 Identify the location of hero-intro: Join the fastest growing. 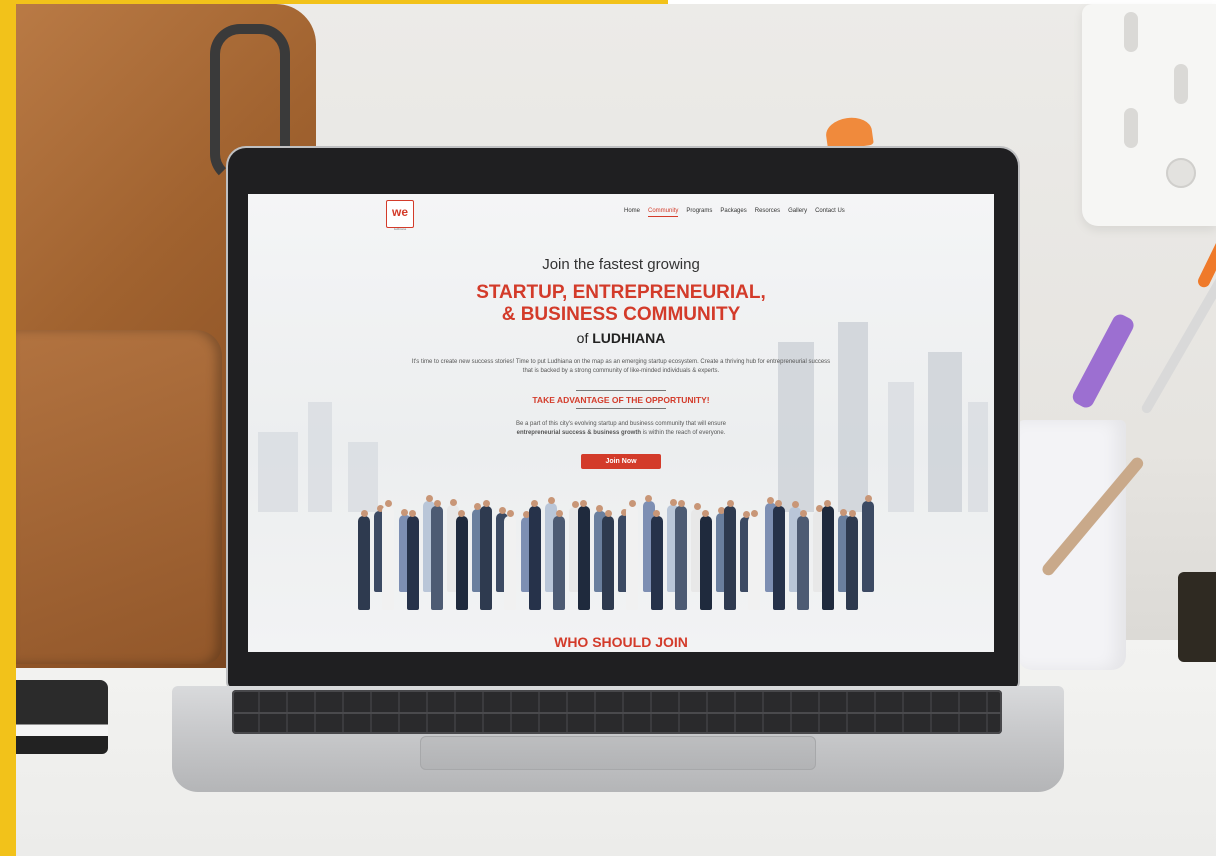
(621, 264).